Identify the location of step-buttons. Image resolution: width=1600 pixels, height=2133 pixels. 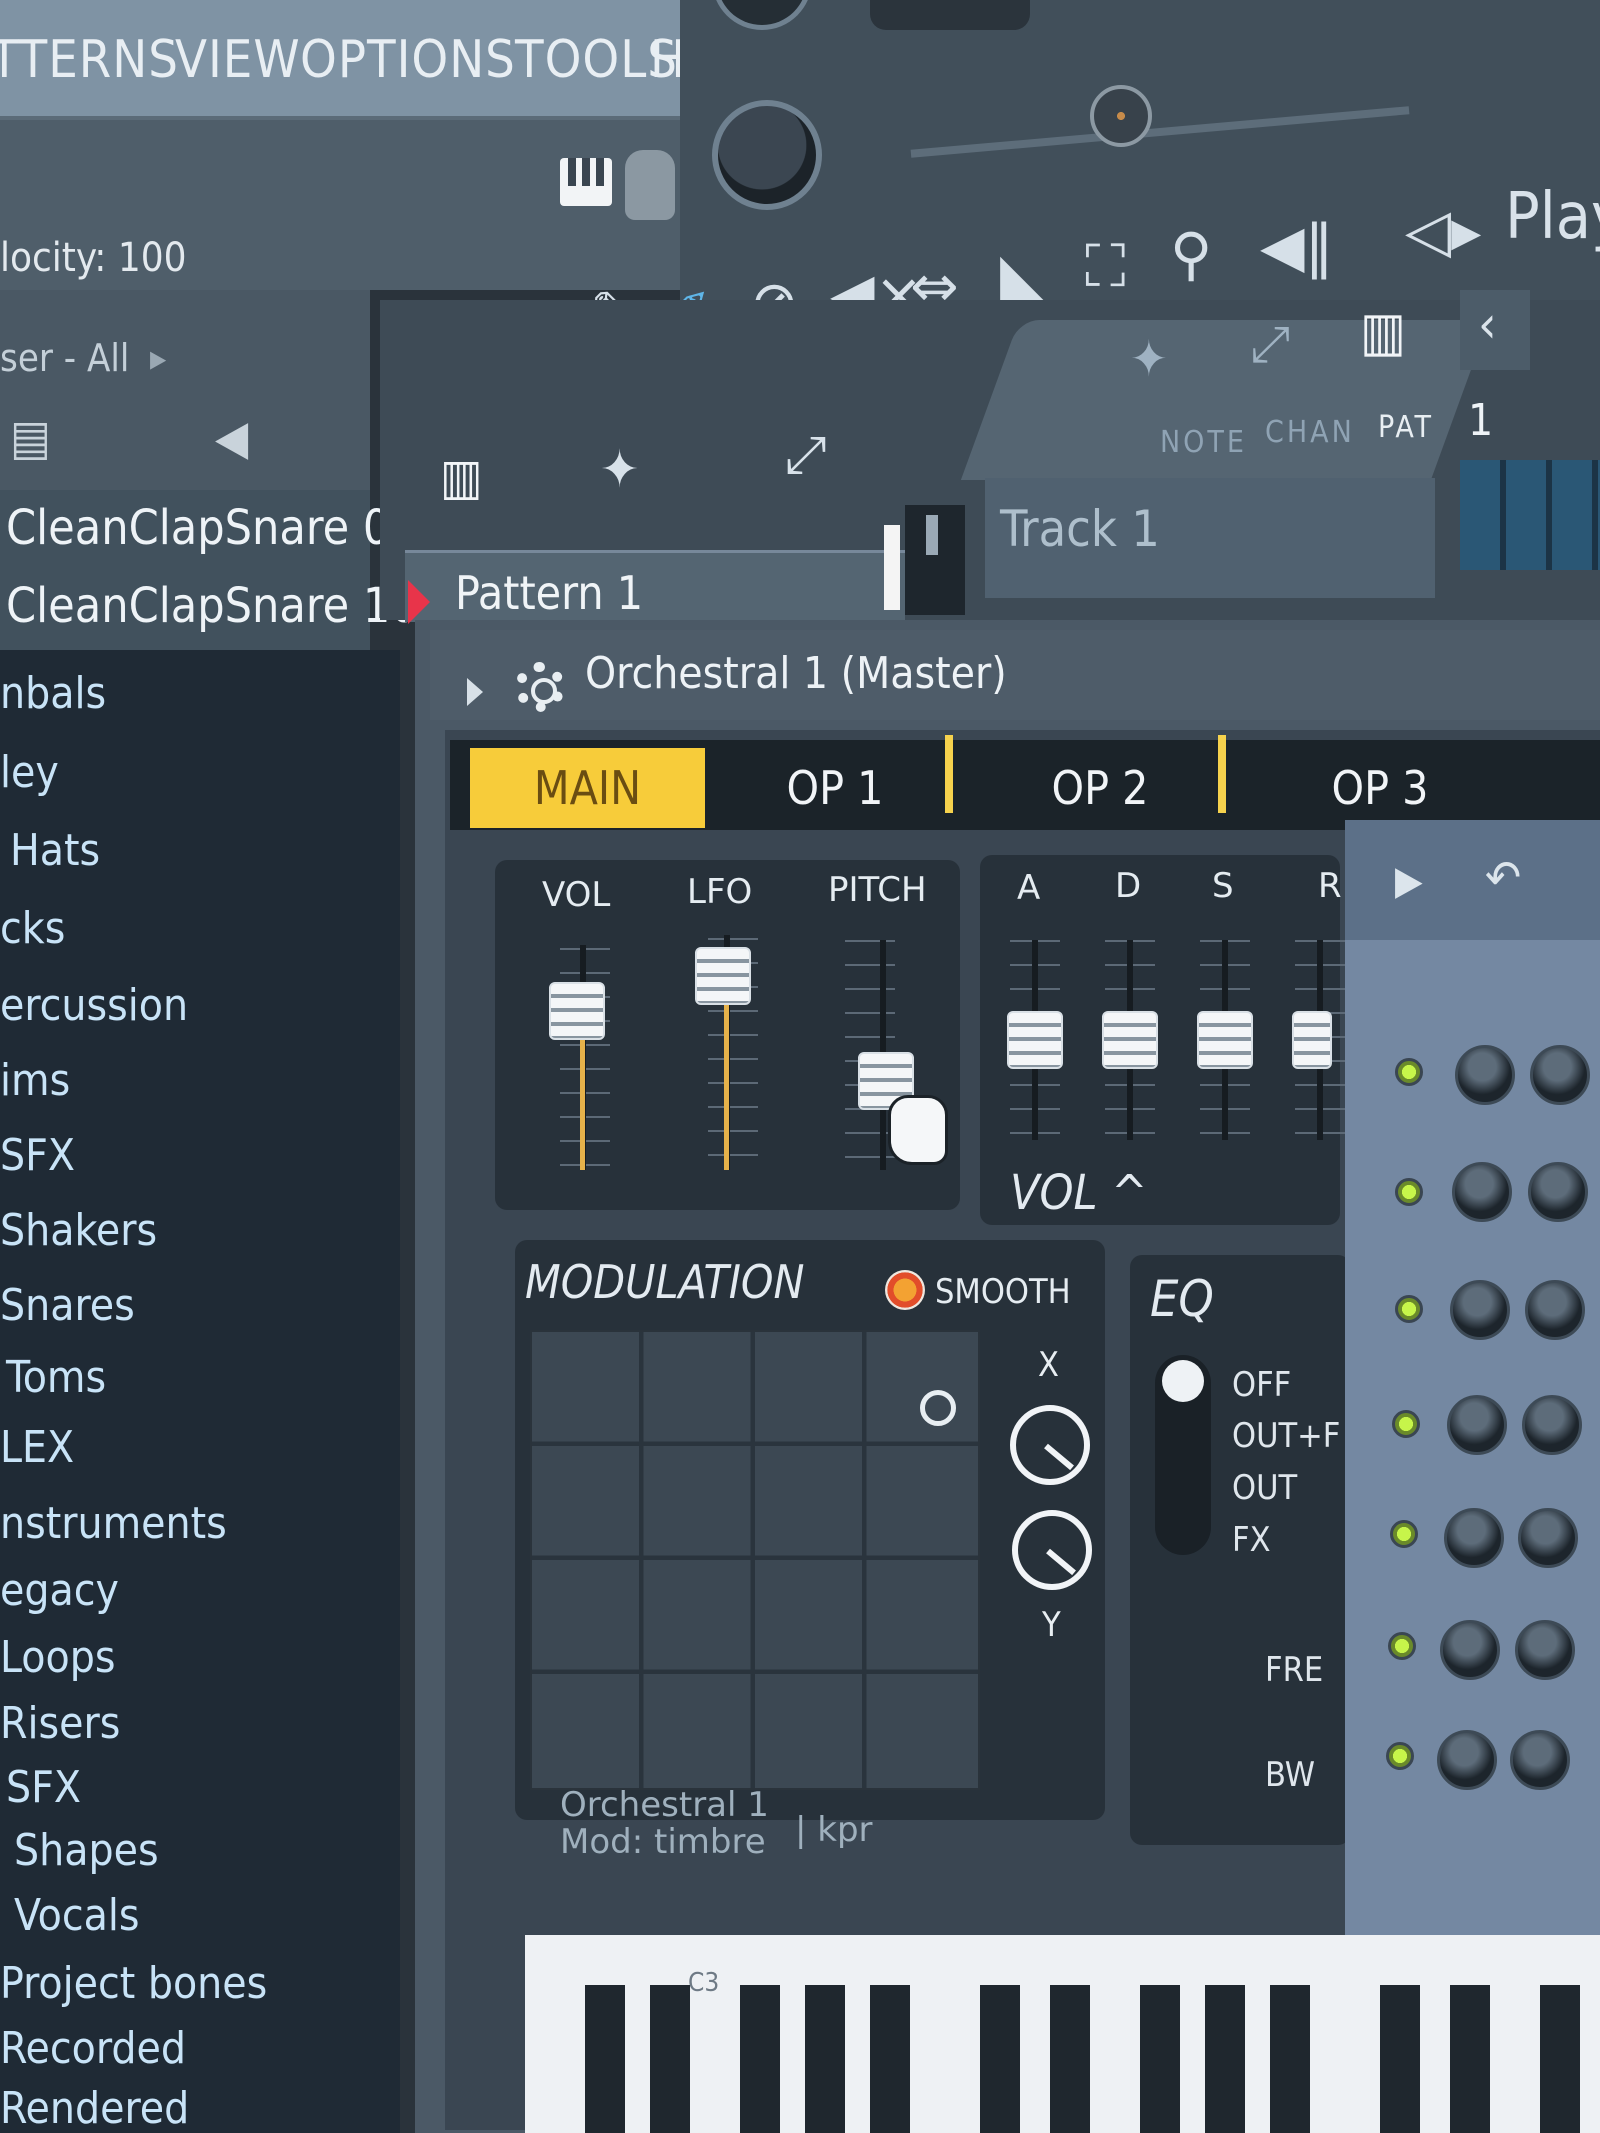
(1530, 515).